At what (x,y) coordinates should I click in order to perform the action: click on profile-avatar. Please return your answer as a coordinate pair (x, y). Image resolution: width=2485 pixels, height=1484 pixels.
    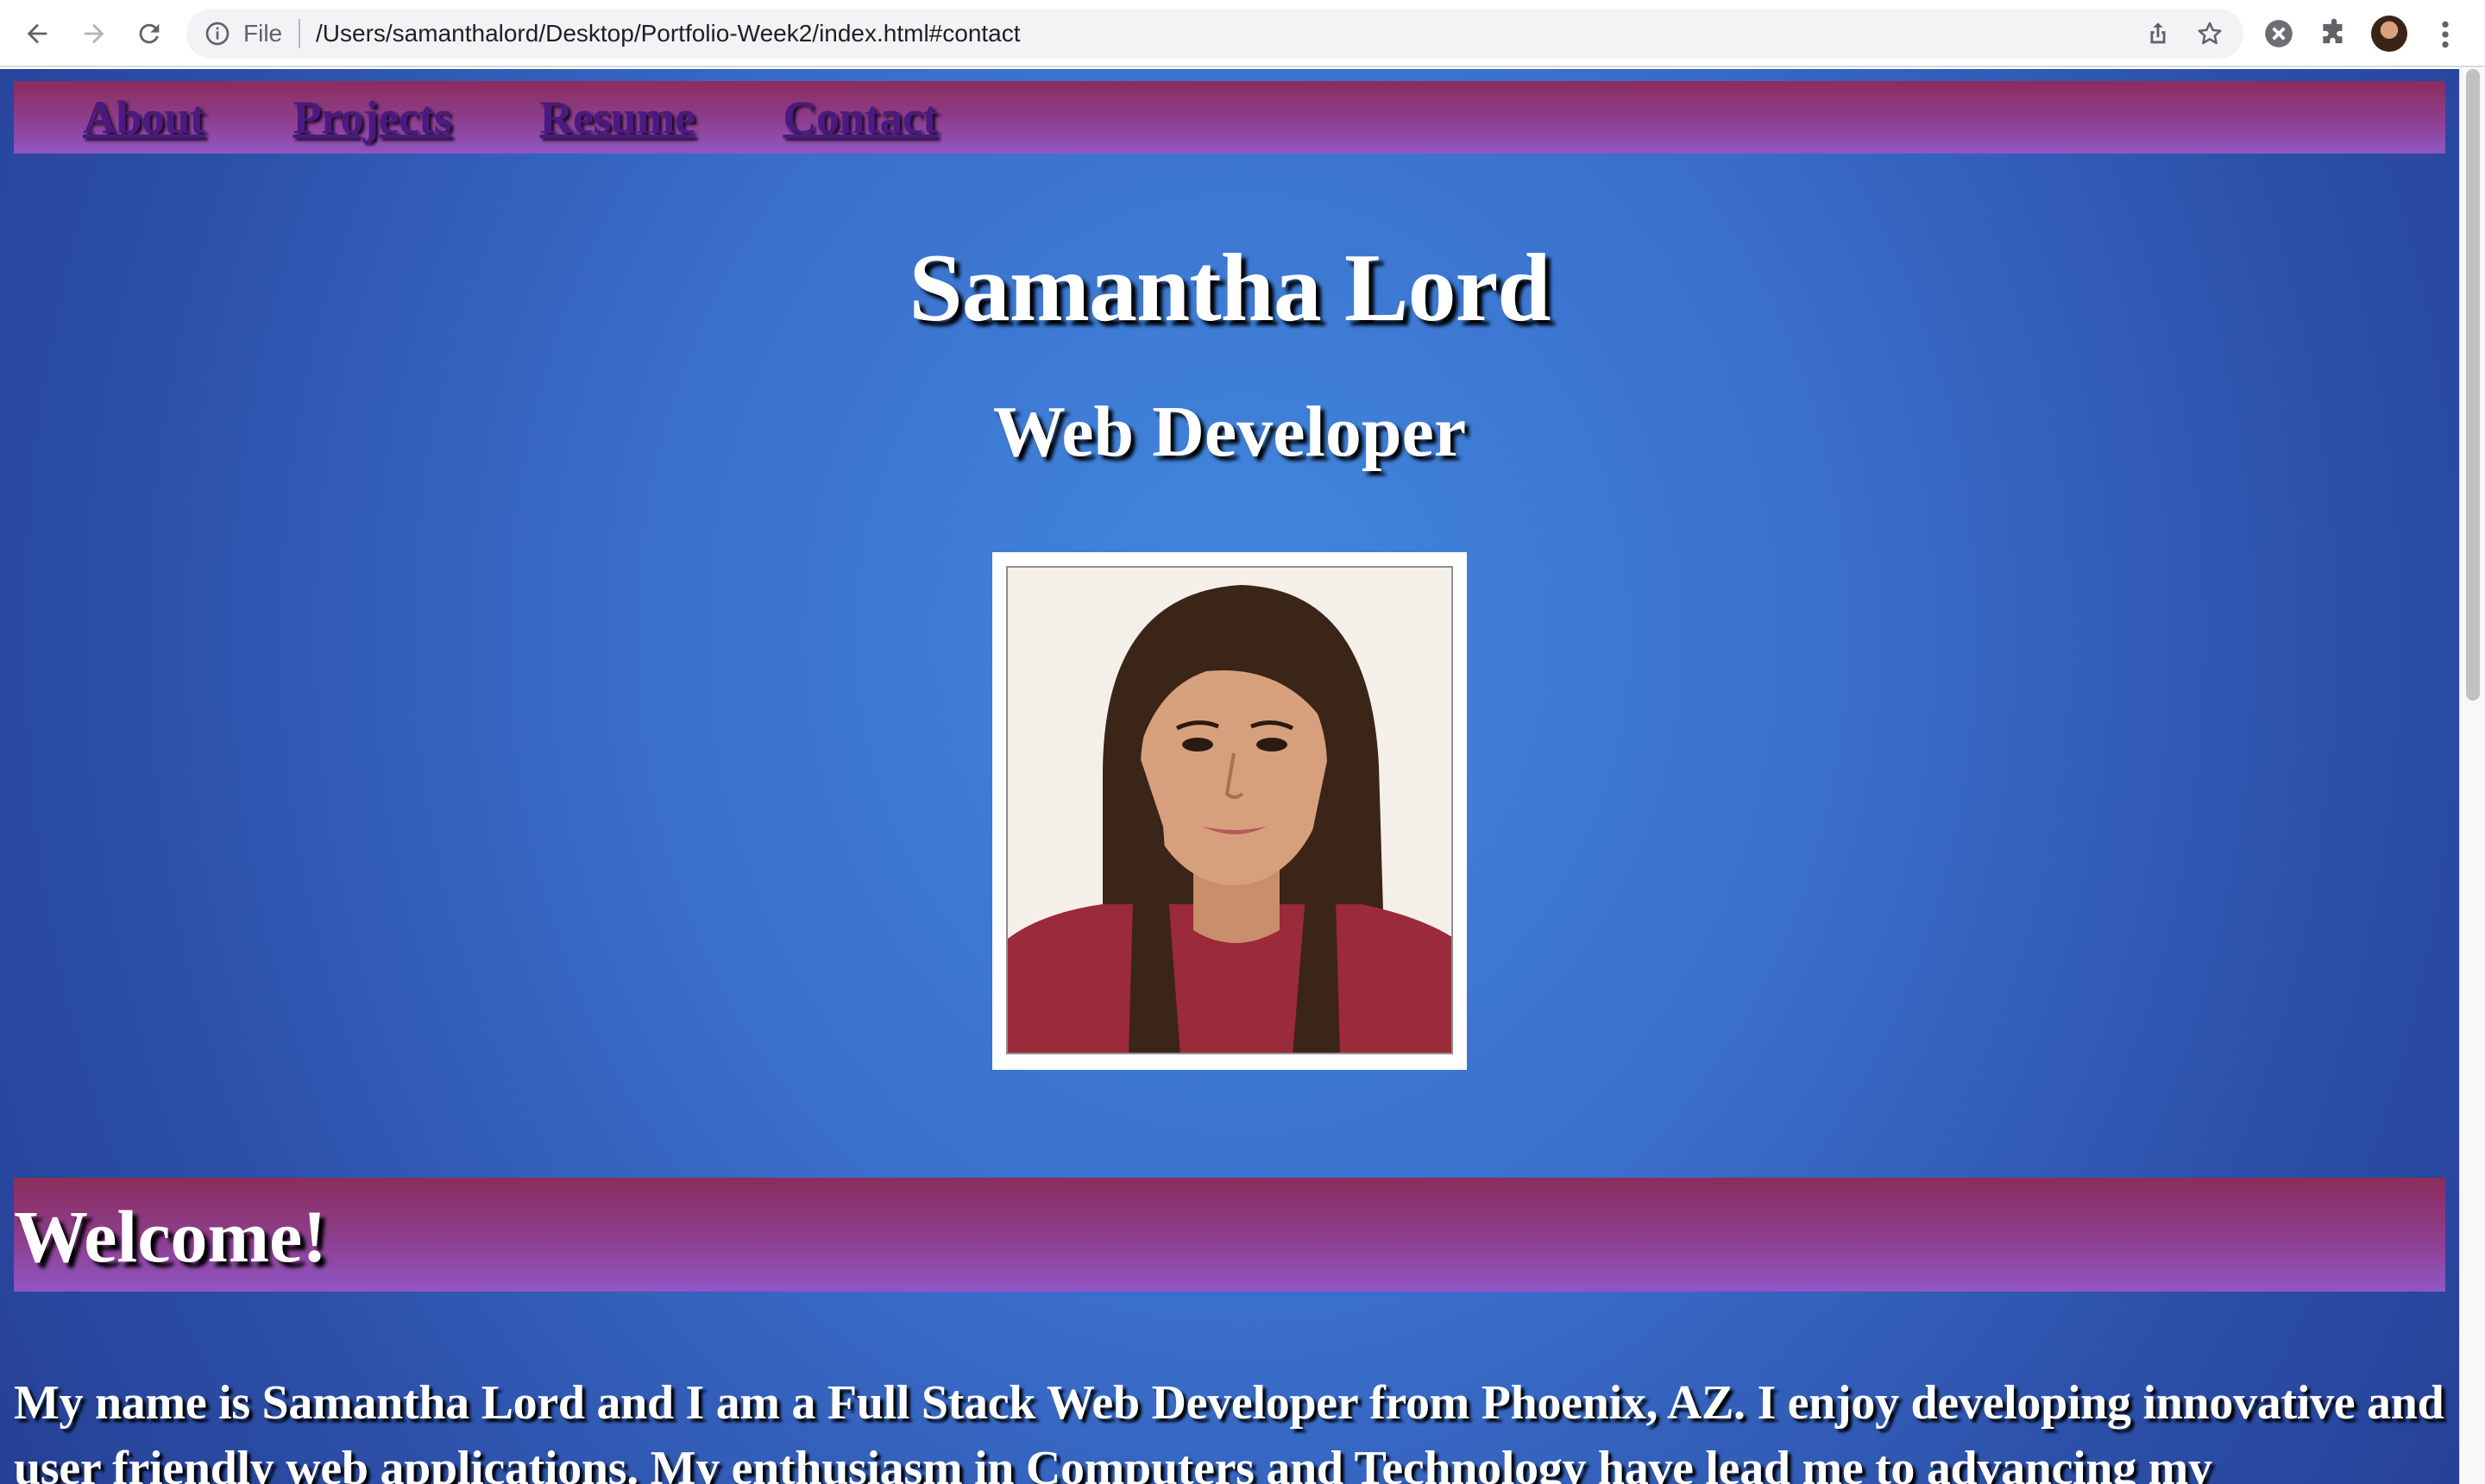
    Looking at the image, I should click on (2389, 34).